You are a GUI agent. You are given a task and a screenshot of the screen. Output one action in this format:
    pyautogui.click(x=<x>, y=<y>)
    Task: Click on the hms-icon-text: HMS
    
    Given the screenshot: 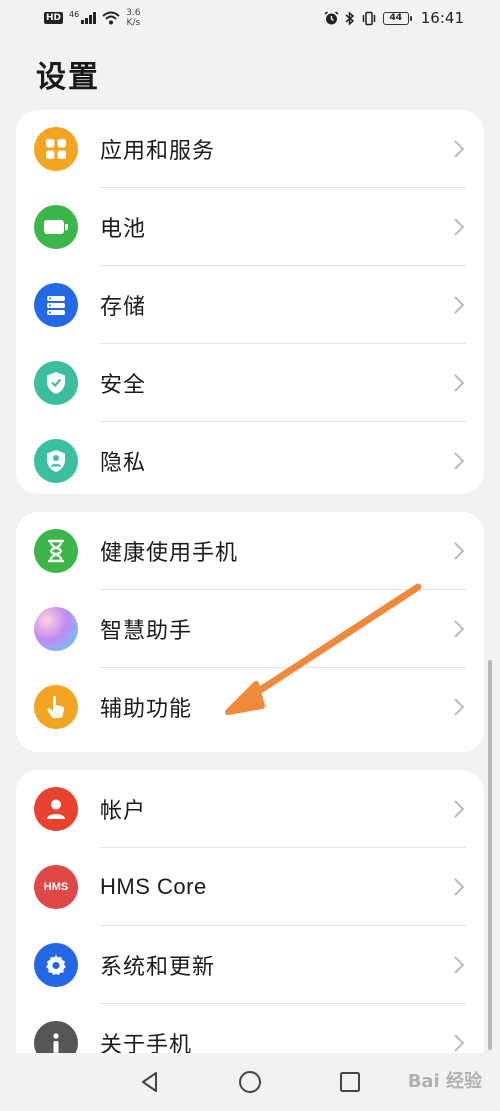 What is the action you would take?
    pyautogui.click(x=56, y=887)
    